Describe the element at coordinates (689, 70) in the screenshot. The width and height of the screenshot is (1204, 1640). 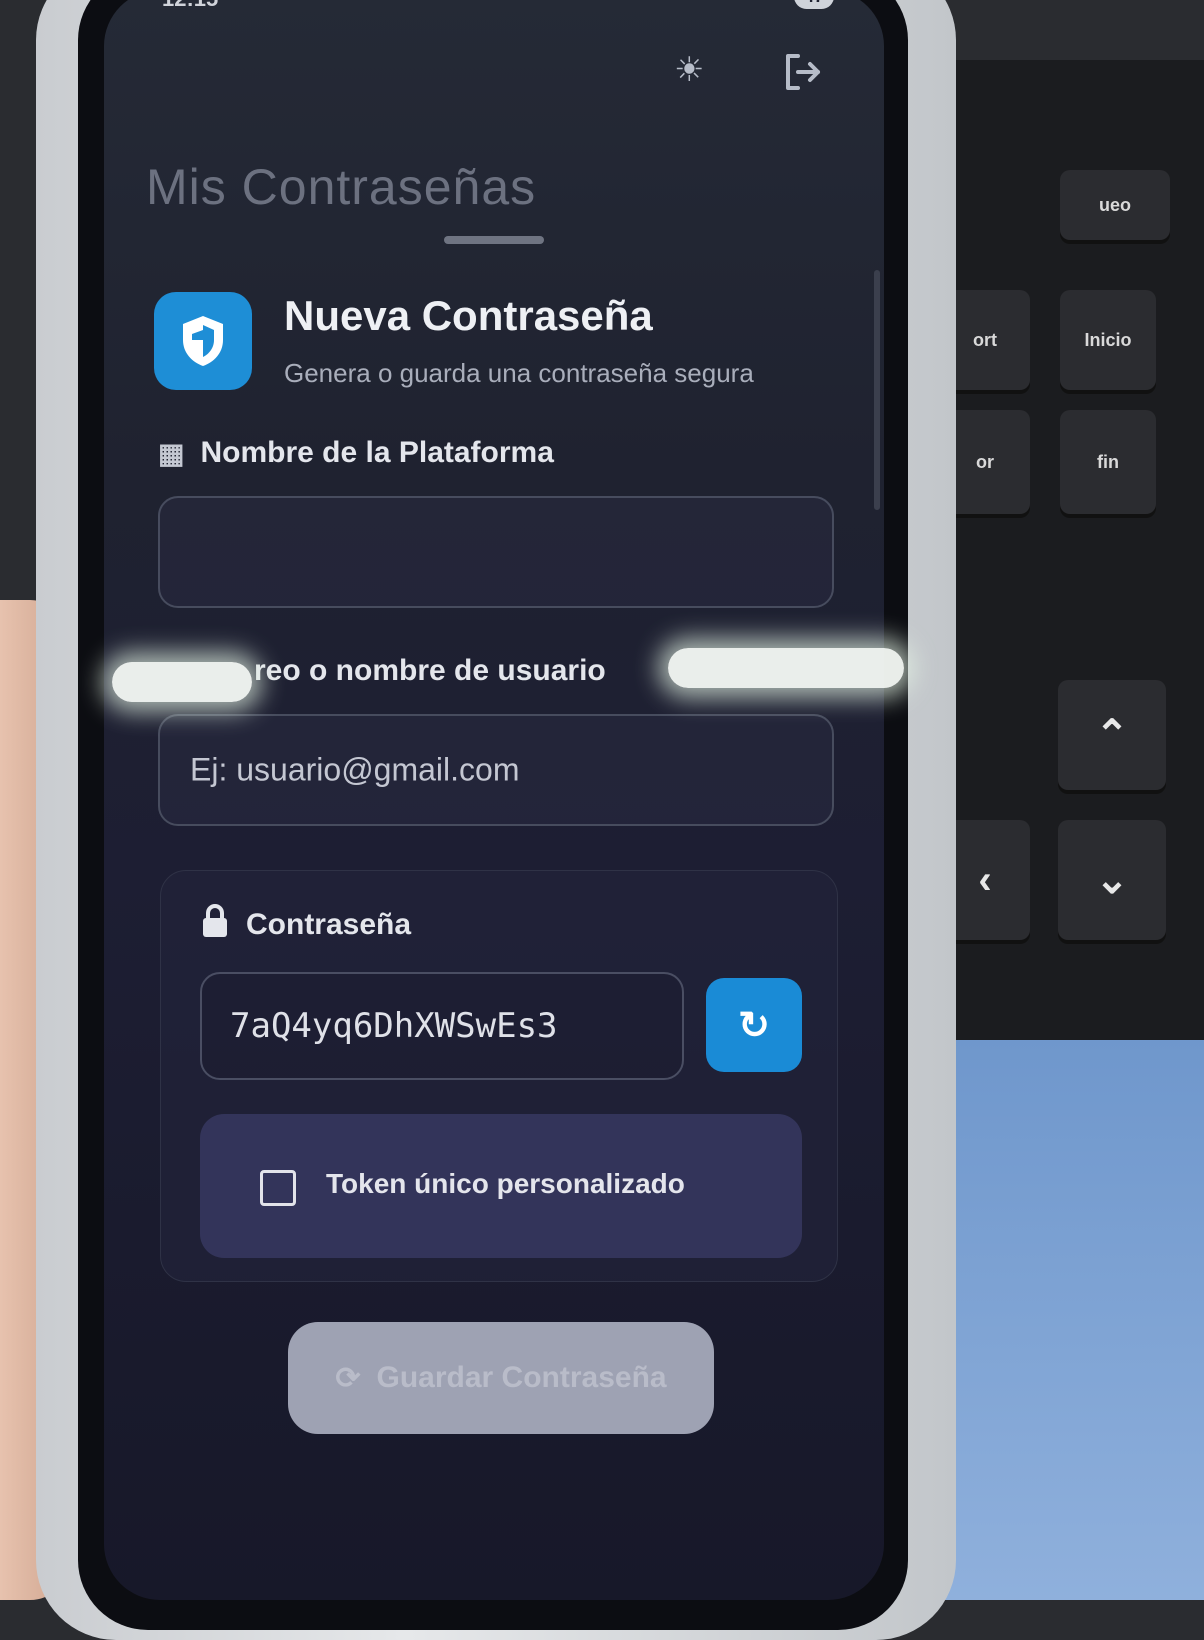
I see `theme-toggle-icon: ☀` at that location.